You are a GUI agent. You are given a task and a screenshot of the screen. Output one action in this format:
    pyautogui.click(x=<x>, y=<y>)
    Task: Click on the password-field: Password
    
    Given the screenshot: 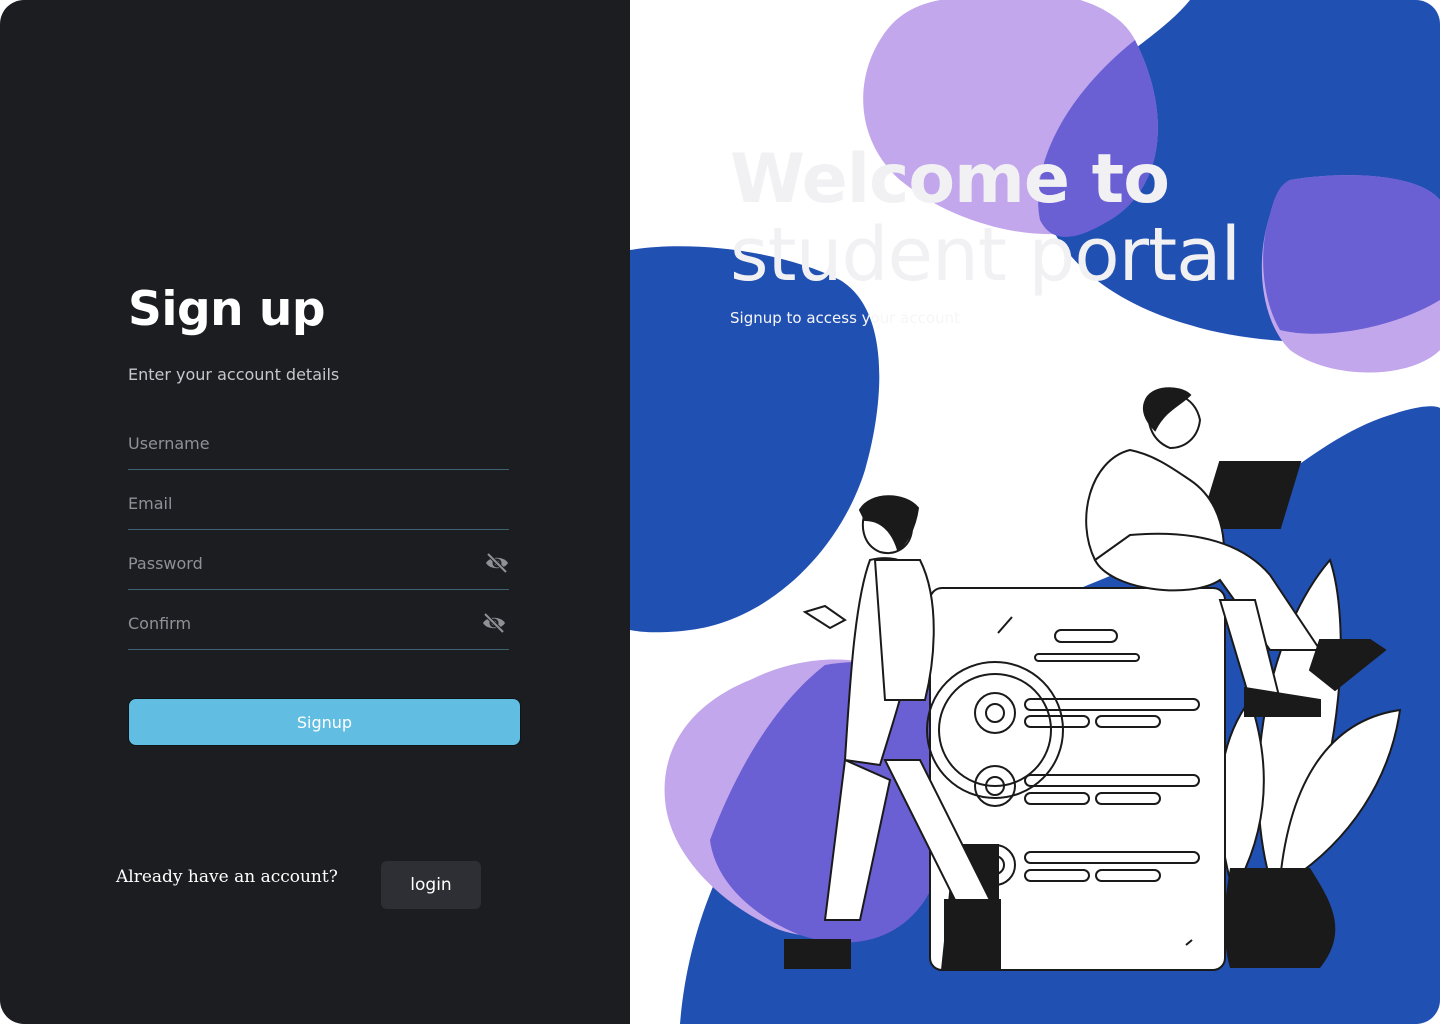 What is the action you would take?
    pyautogui.click(x=318, y=568)
    